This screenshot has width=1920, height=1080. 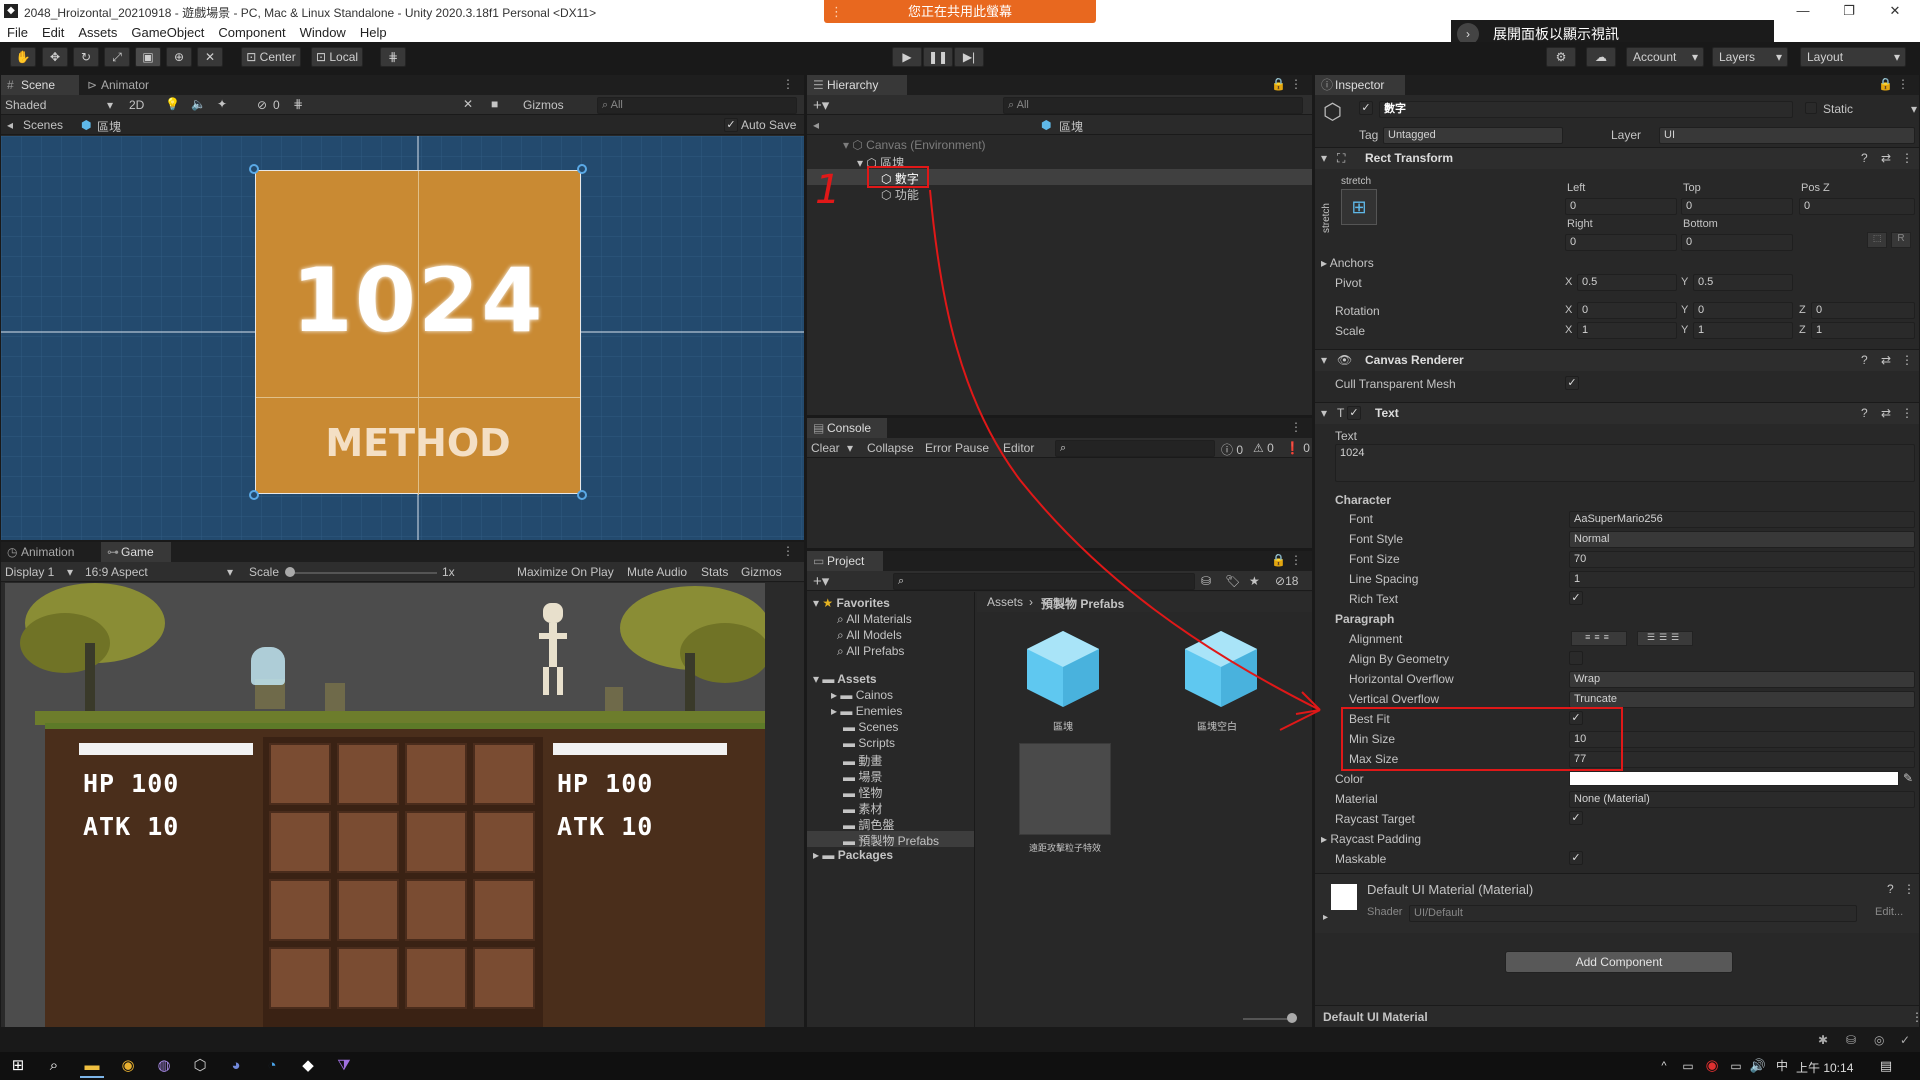 I want to click on account-dropdown: Account ▾, so click(x=1665, y=57).